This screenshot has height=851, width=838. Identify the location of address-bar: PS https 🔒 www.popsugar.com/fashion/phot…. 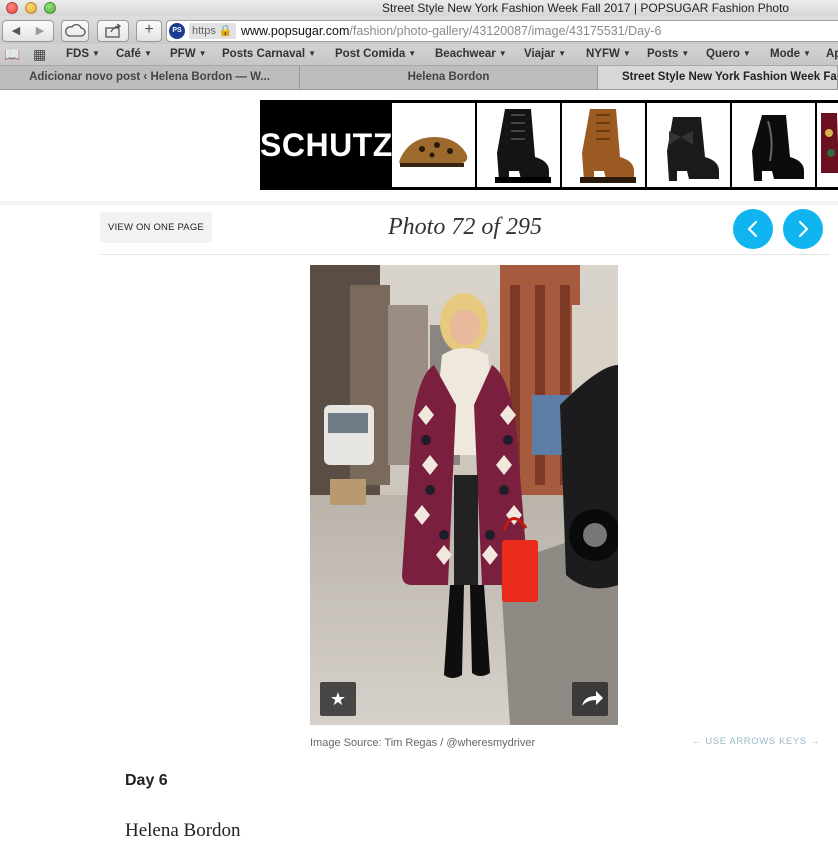
(502, 31).